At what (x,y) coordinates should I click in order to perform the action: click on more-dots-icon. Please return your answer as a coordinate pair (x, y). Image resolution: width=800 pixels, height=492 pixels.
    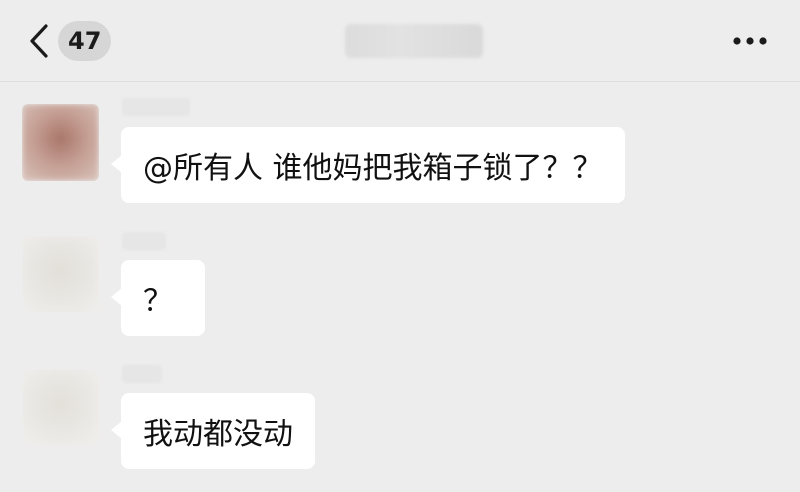
    Looking at the image, I should click on (750, 41).